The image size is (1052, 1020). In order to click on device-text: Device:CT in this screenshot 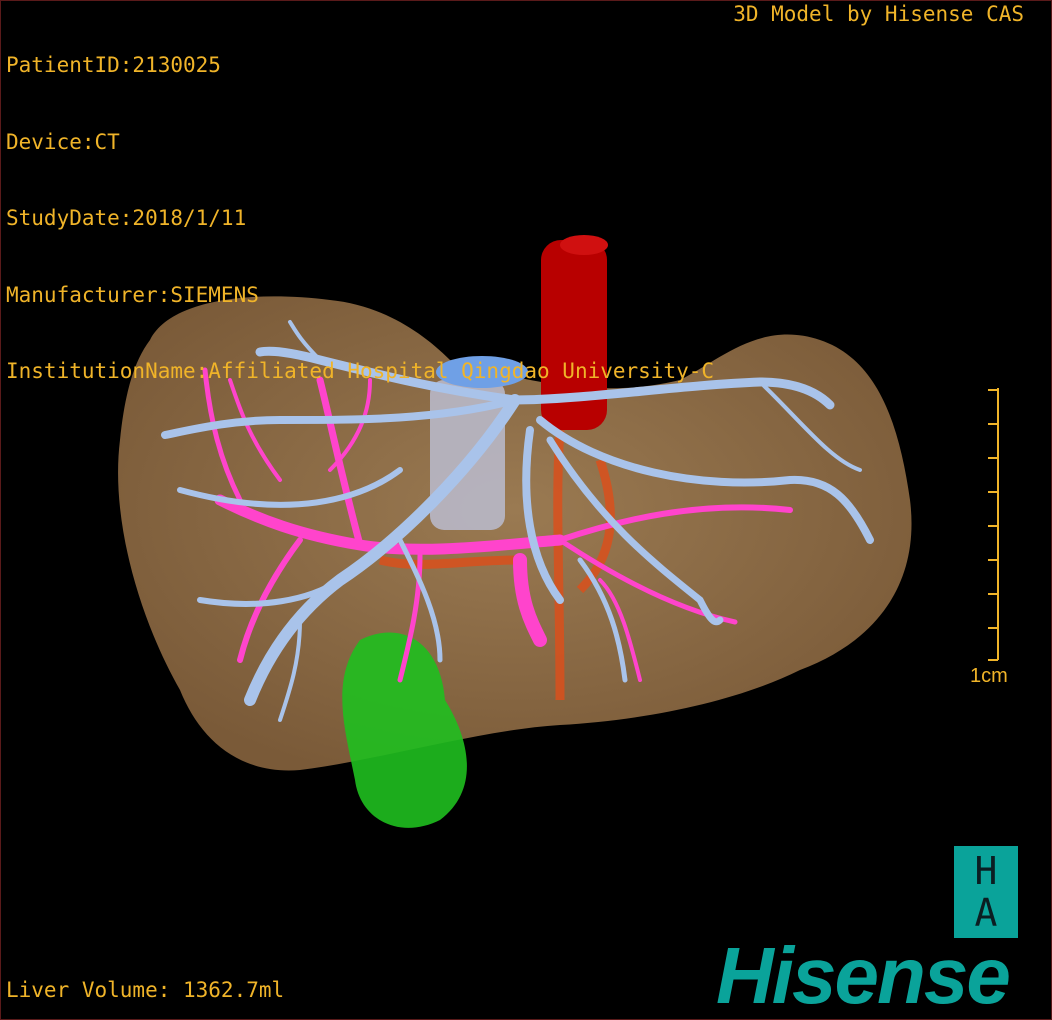, I will do `click(63, 141)`.